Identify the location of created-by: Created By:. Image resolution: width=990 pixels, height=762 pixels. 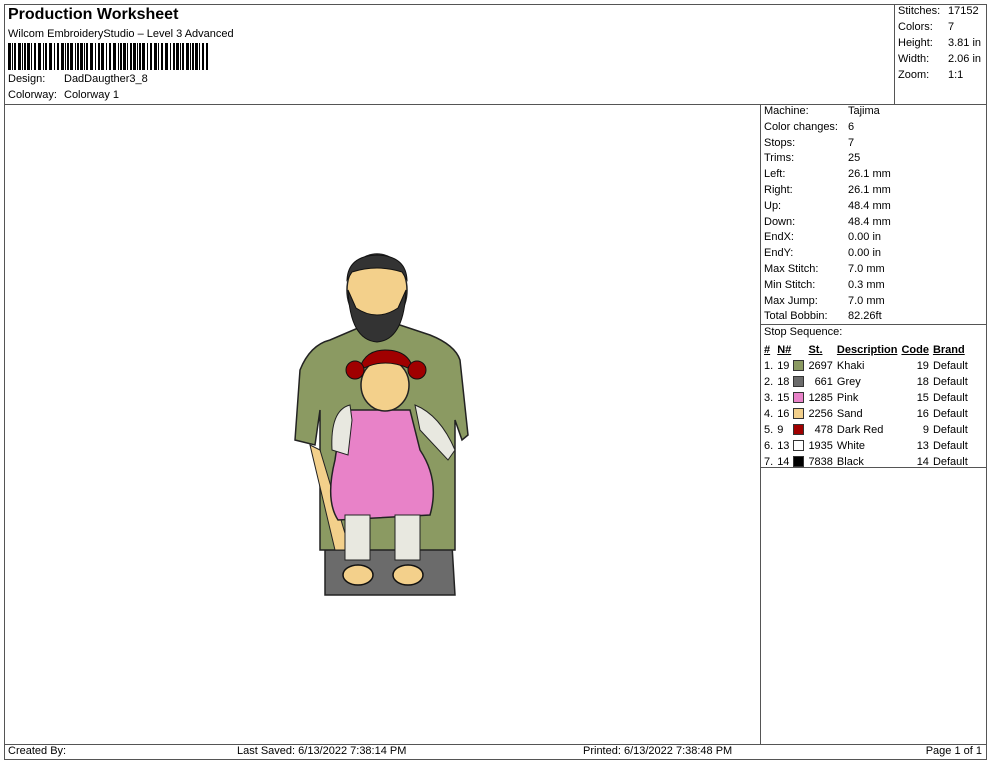
(37, 751).